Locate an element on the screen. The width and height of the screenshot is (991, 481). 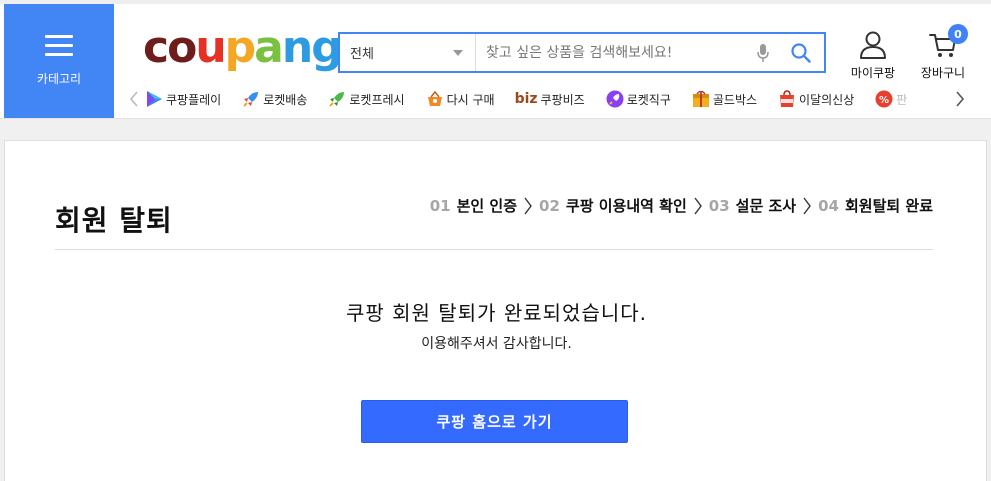
shortcut-rebuy: 다시 구매 is located at coordinates (460, 99).